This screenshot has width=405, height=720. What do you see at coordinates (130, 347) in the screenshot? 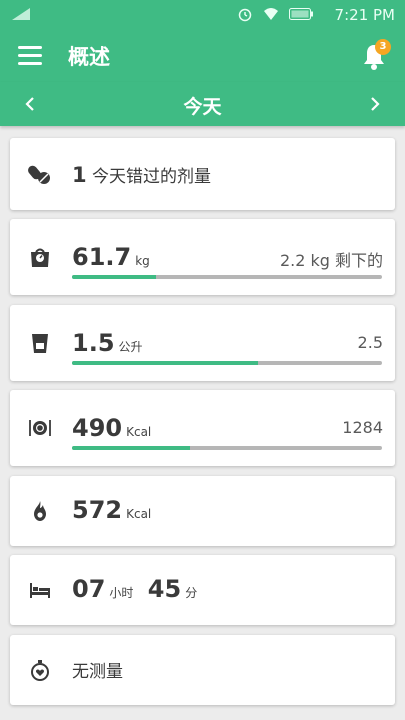
I see `water-unit: 公升` at bounding box center [130, 347].